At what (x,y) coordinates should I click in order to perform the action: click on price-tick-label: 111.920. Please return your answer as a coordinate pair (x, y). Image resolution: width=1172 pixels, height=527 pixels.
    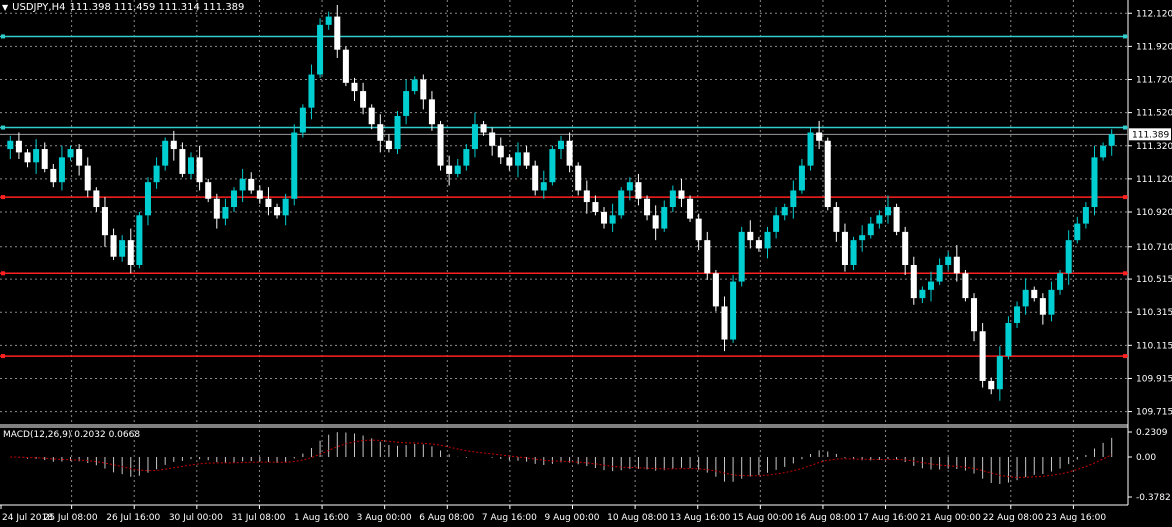
    Looking at the image, I should click on (1154, 47).